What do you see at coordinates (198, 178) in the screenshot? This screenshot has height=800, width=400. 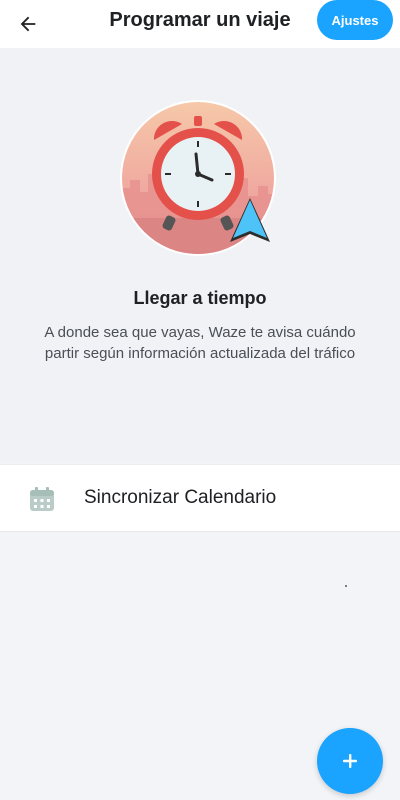 I see `alarm-clock-illustration` at bounding box center [198, 178].